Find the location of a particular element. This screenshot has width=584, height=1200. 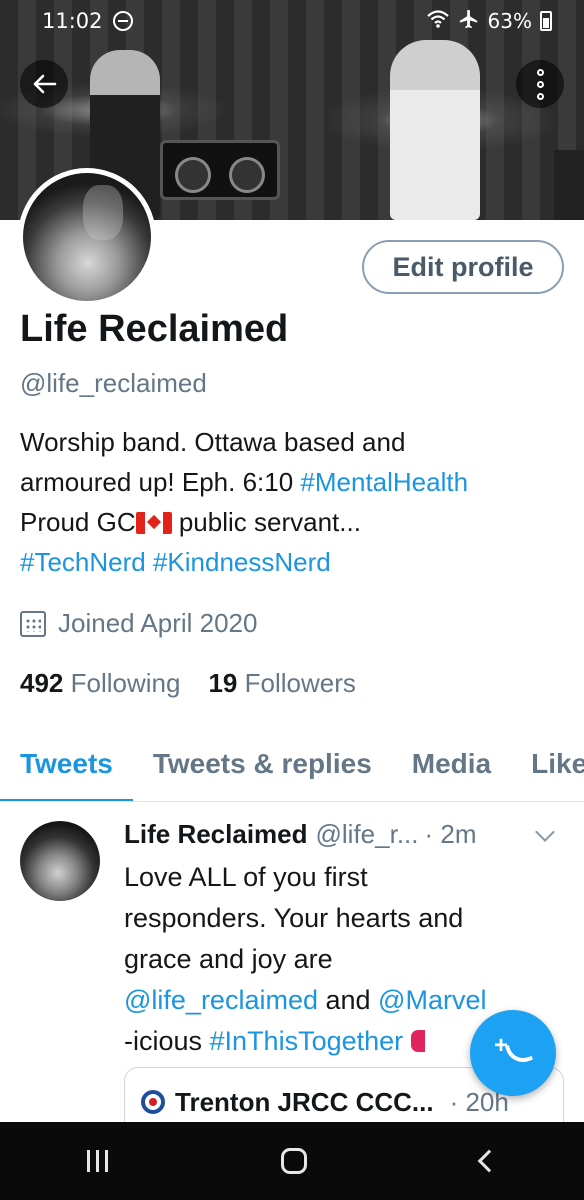

calendar-icon is located at coordinates (33, 623).